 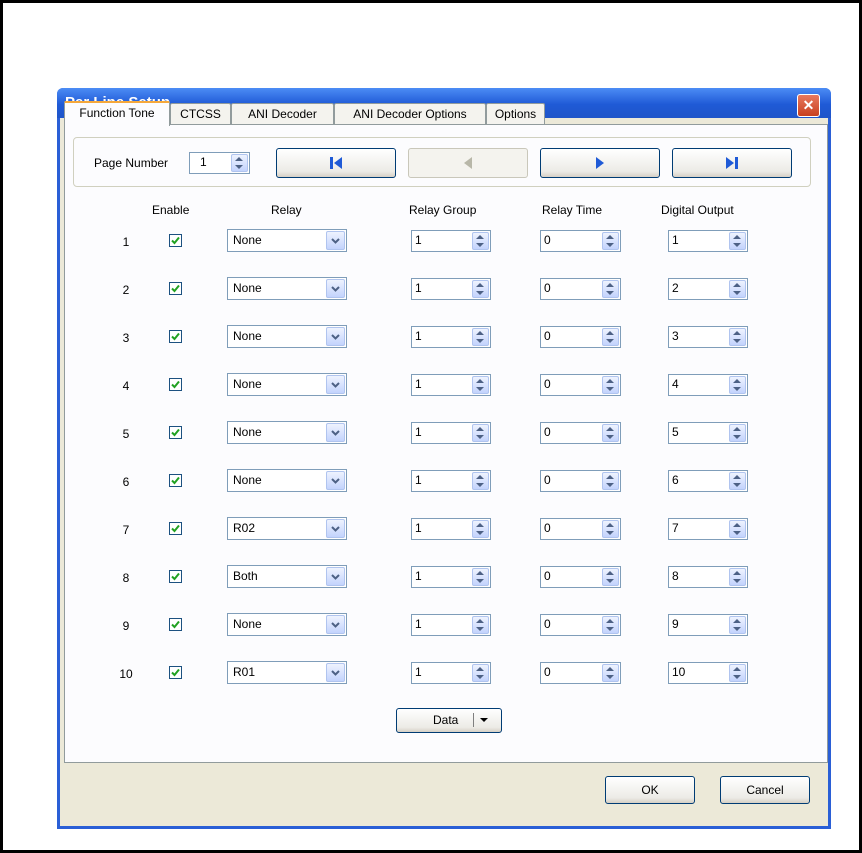 What do you see at coordinates (600, 163) in the screenshot?
I see `next-page-button` at bounding box center [600, 163].